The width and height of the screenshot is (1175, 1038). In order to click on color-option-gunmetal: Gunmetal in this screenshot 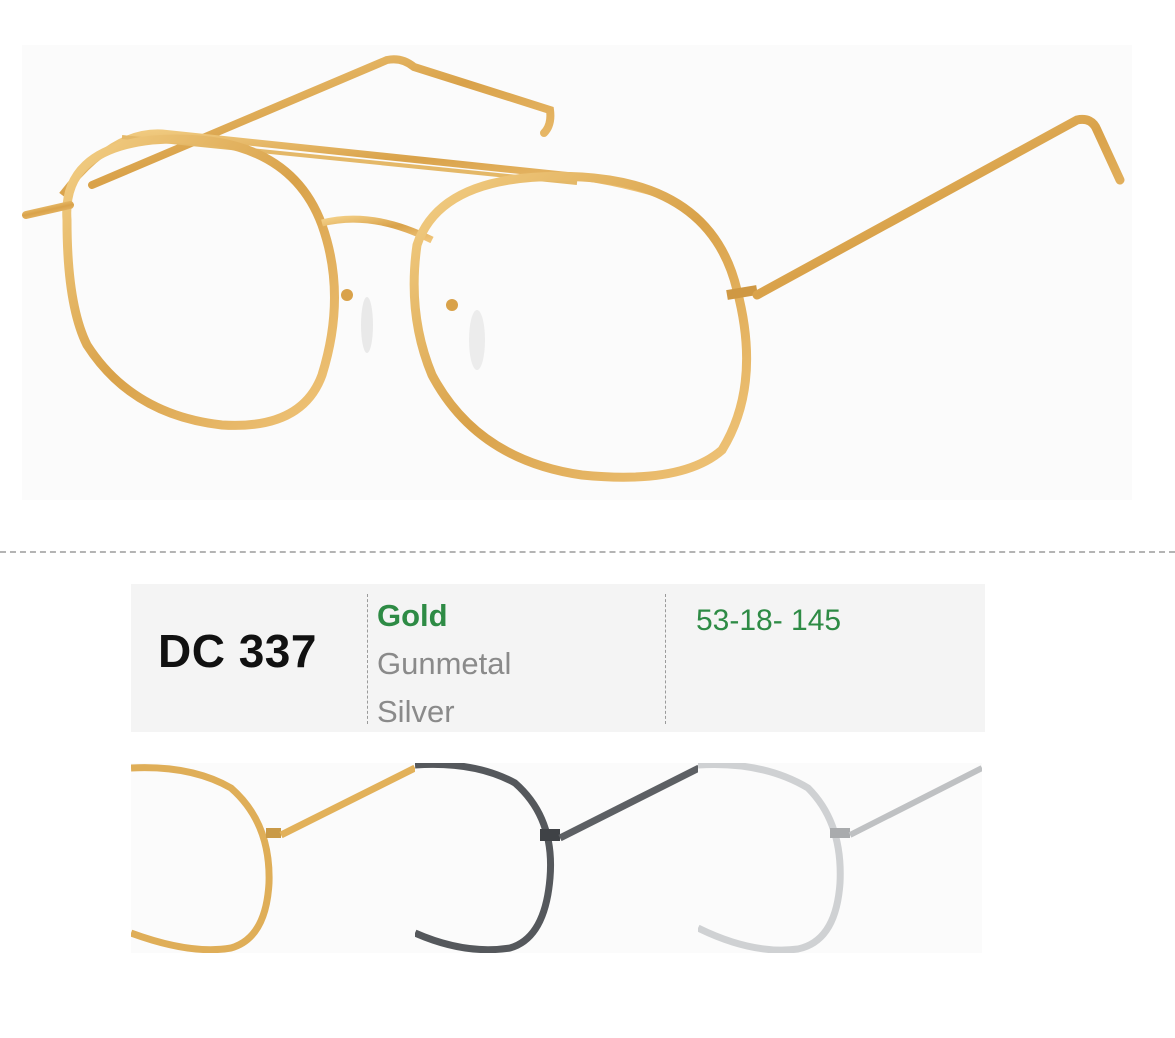, I will do `click(444, 664)`.